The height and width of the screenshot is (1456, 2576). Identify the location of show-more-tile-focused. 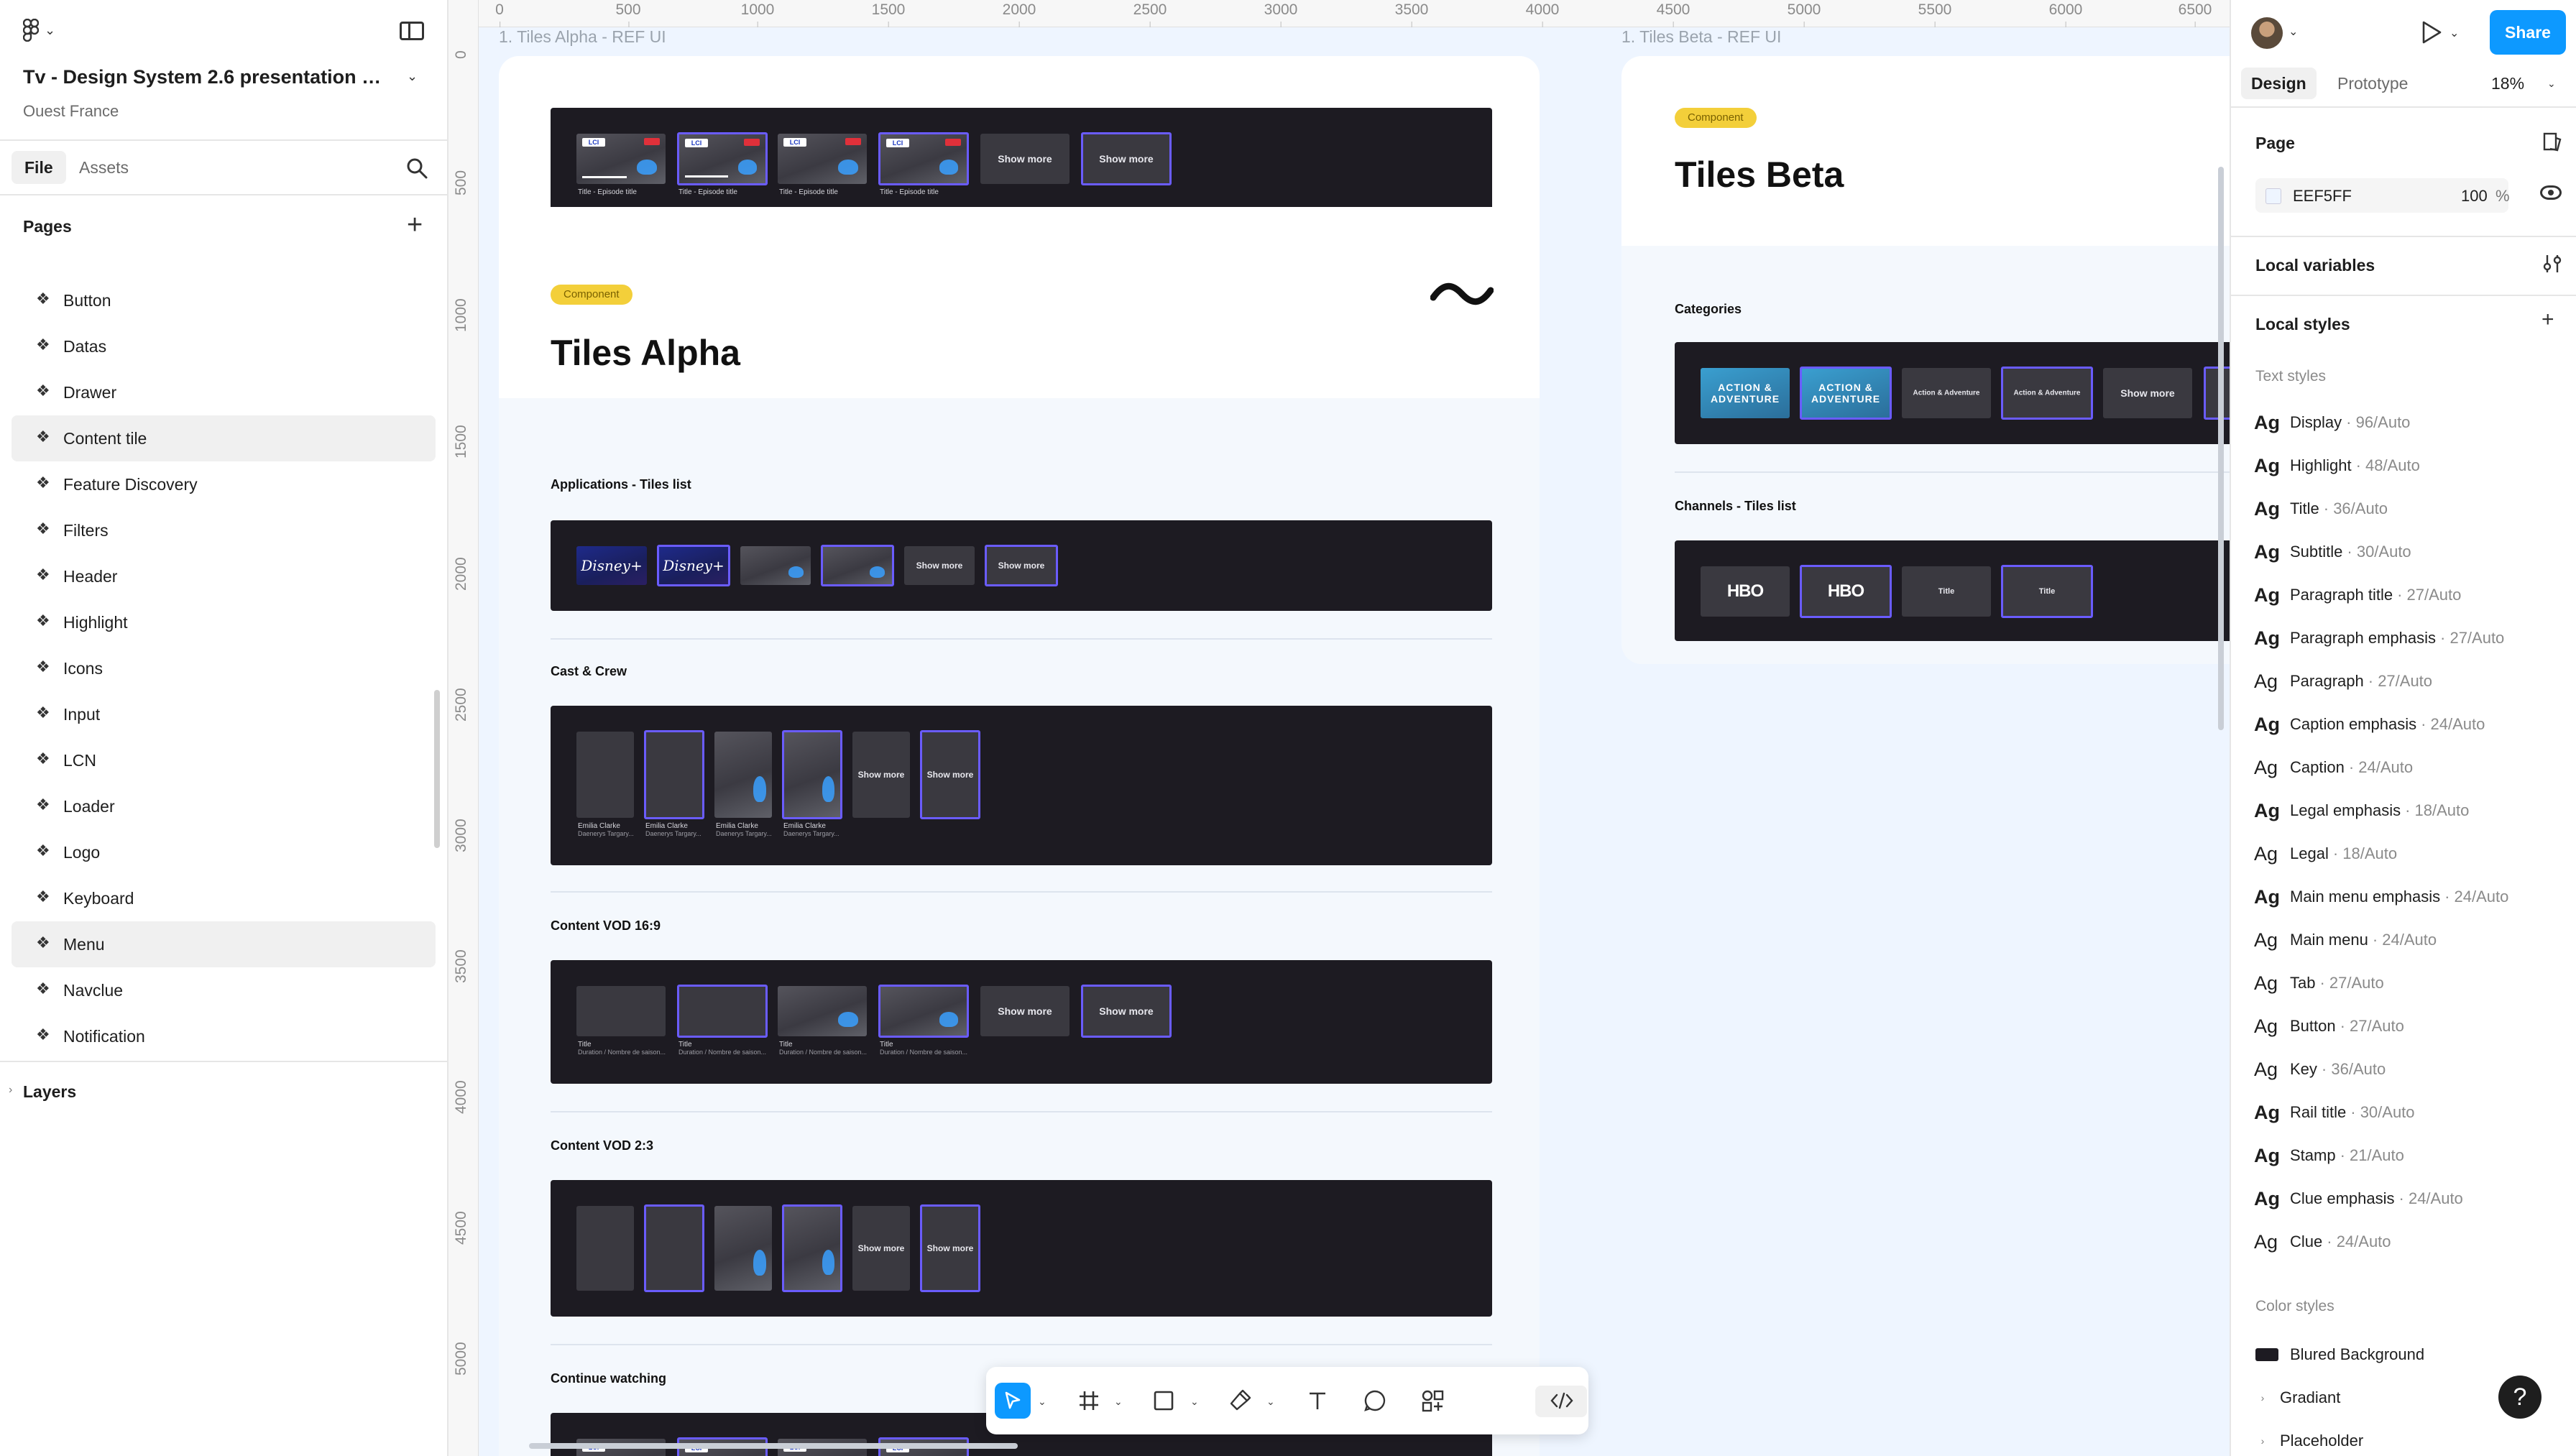
(2217, 393).